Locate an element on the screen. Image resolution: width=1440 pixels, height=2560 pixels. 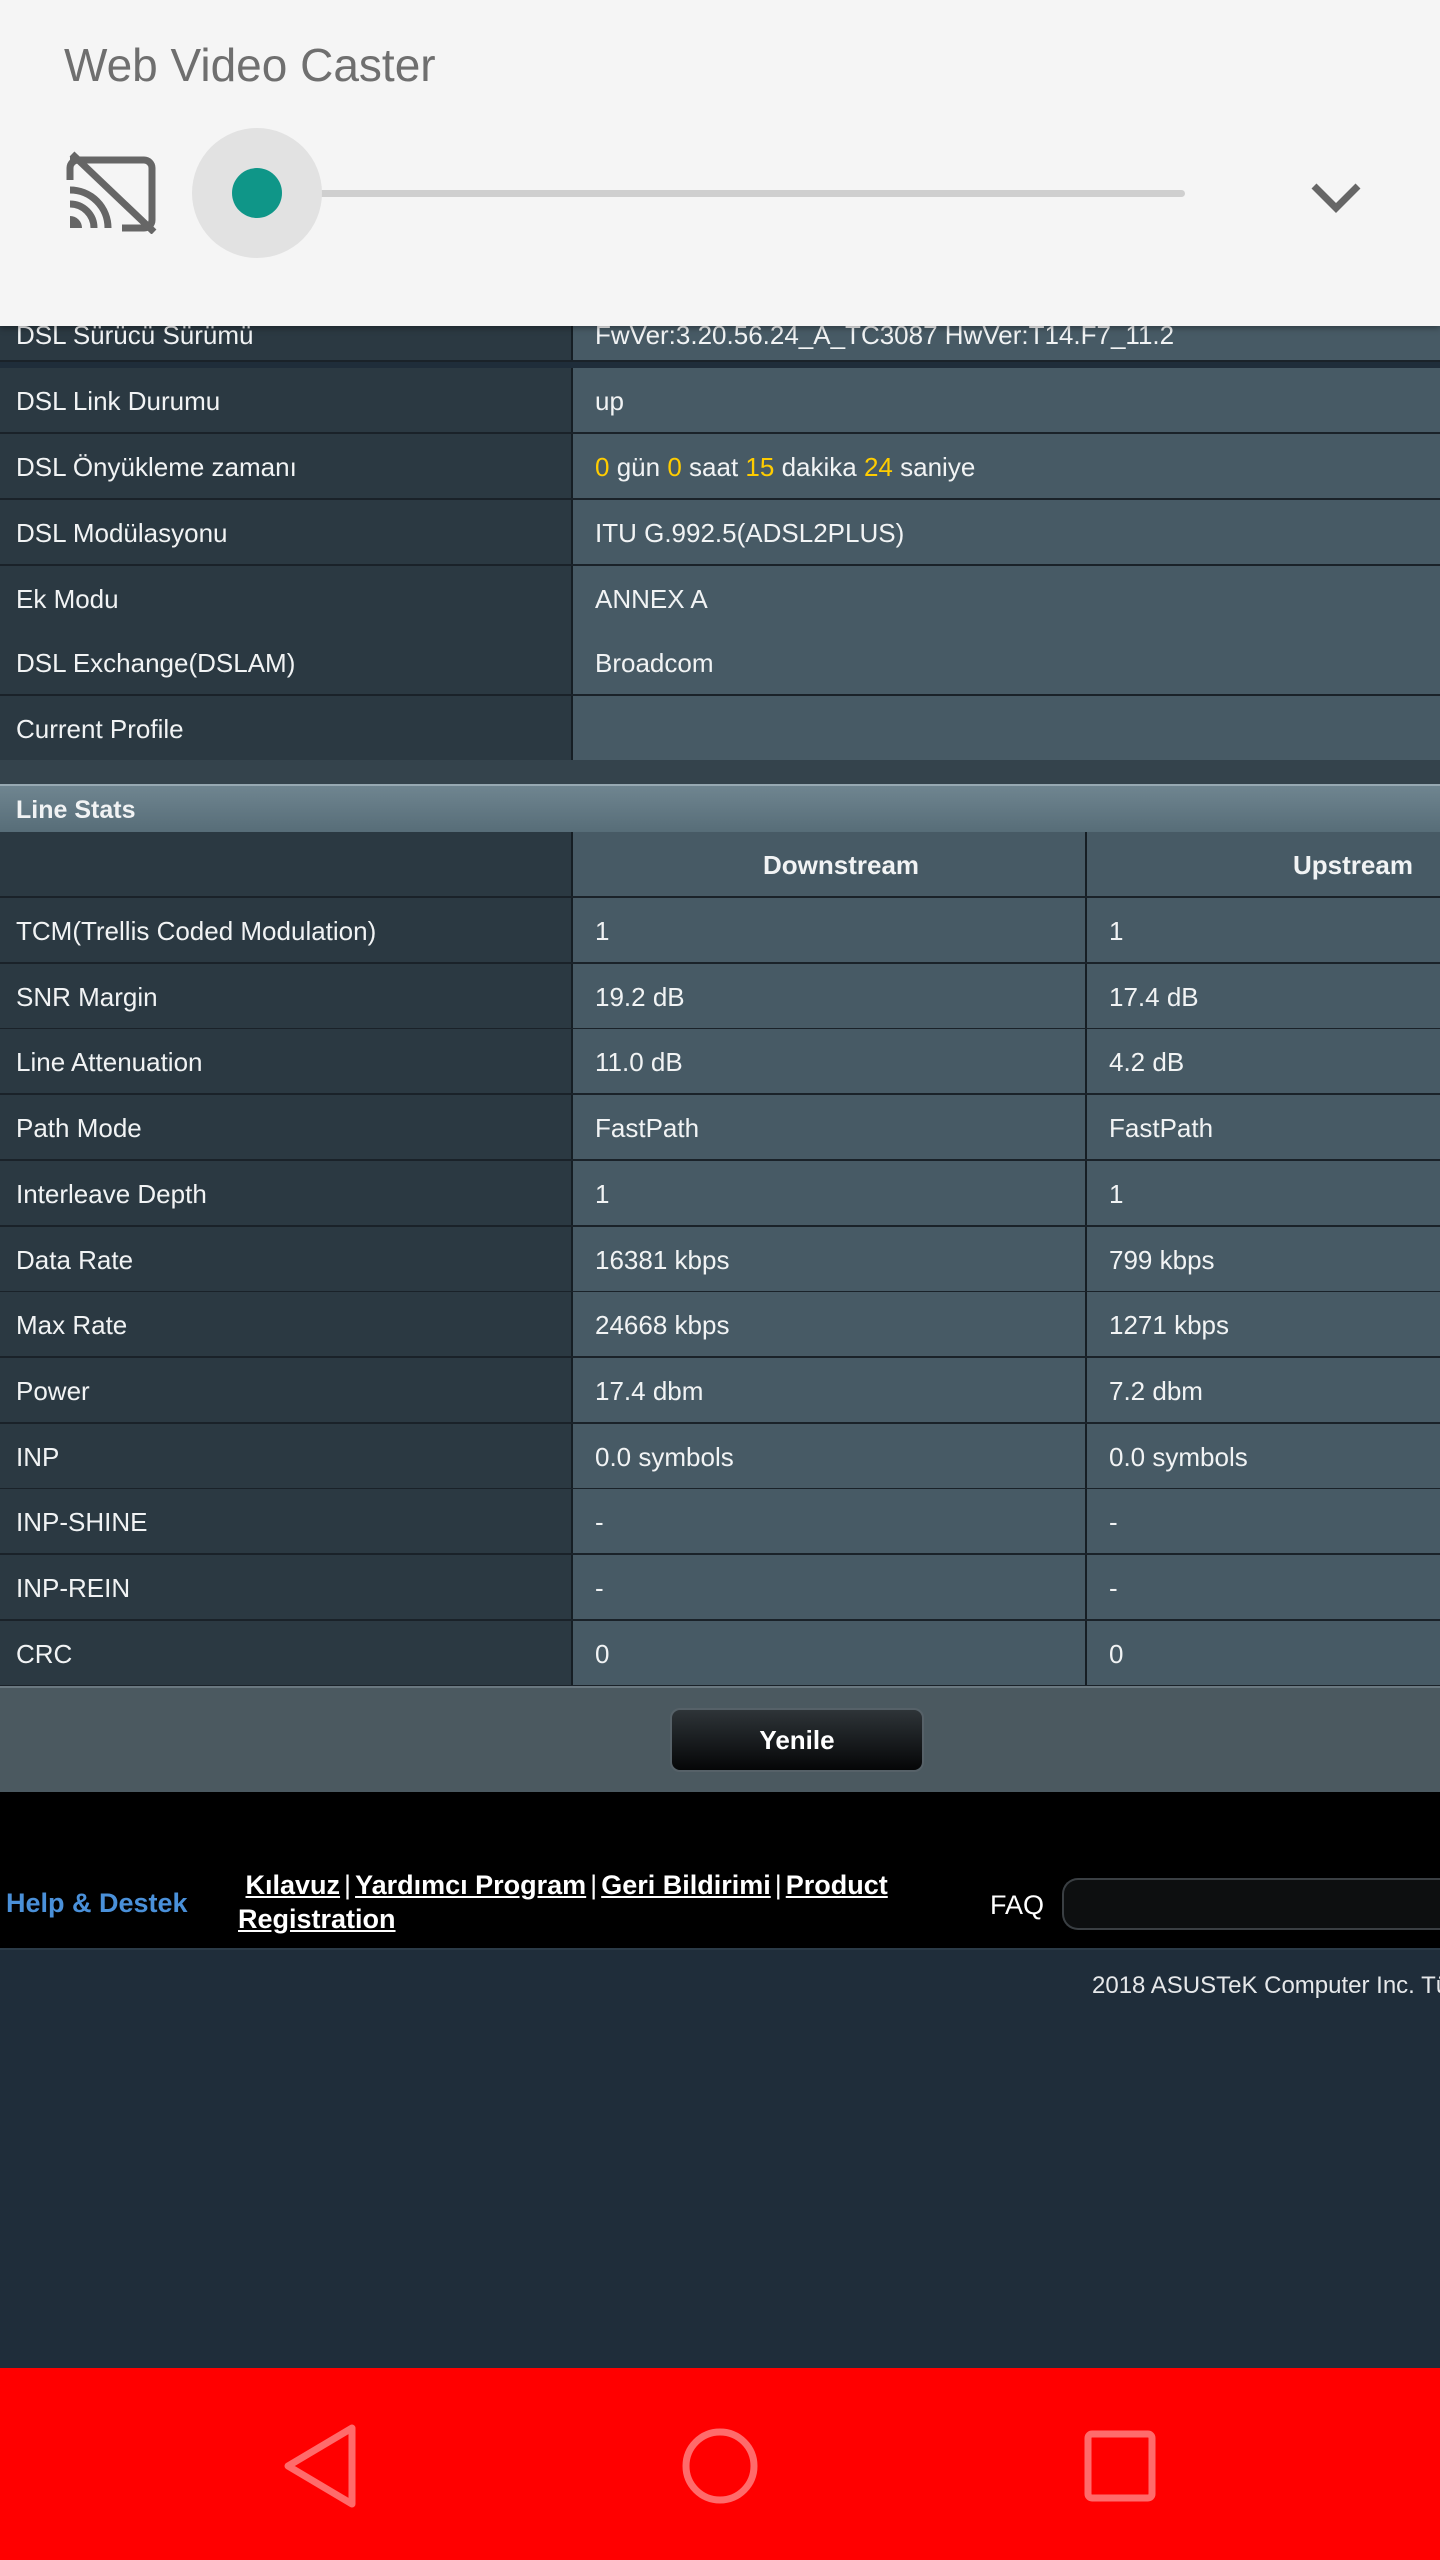
line-stats-row: INP 0.0 symbols 0.0 symbols is located at coordinates (720, 1457).